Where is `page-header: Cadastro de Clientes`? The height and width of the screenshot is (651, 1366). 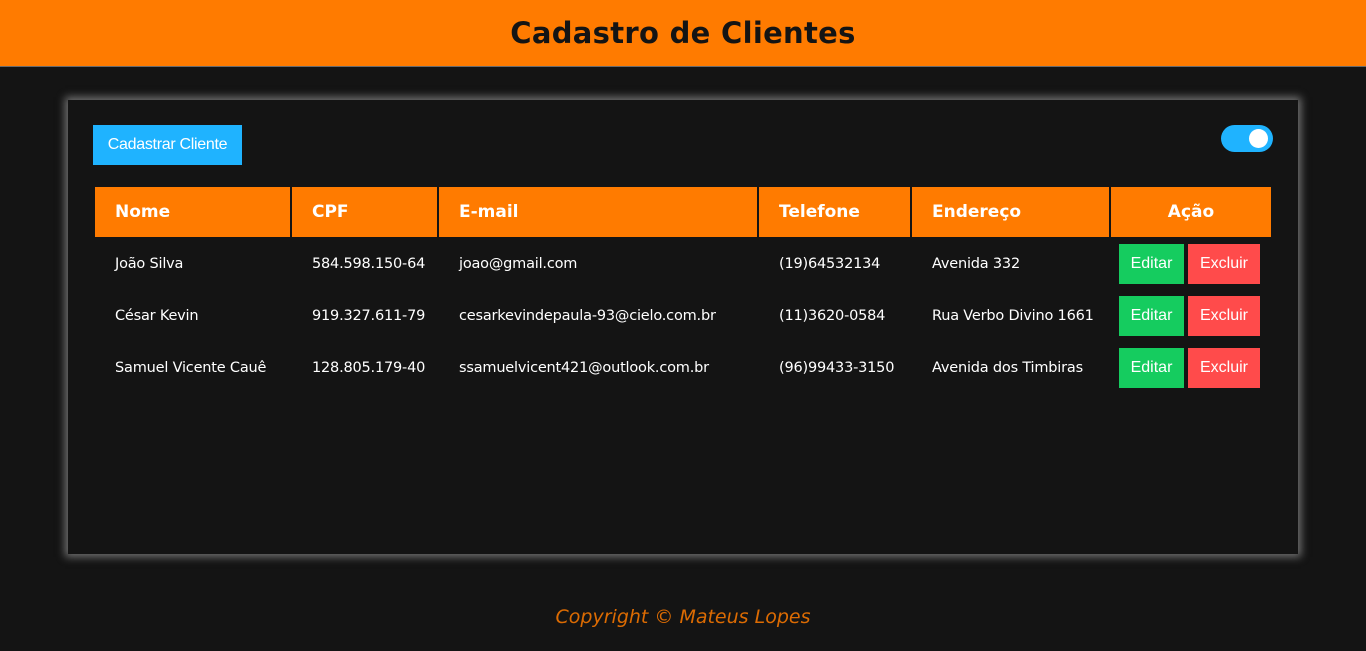
page-header: Cadastro de Clientes is located at coordinates (683, 33).